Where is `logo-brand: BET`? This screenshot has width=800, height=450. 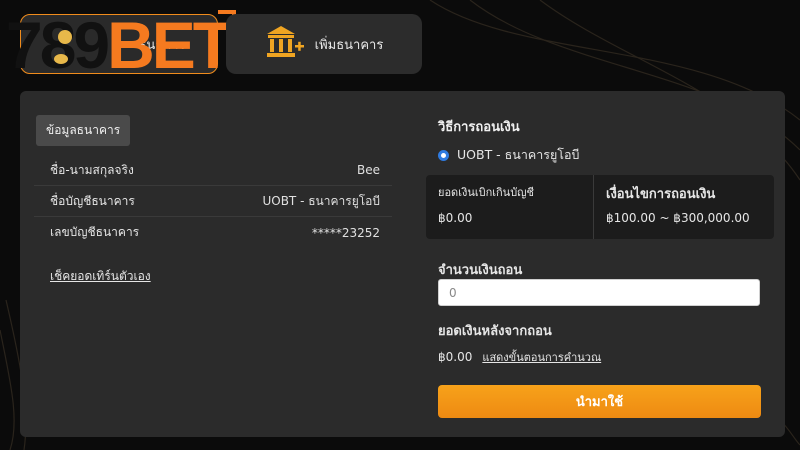 logo-brand: BET is located at coordinates (170, 45).